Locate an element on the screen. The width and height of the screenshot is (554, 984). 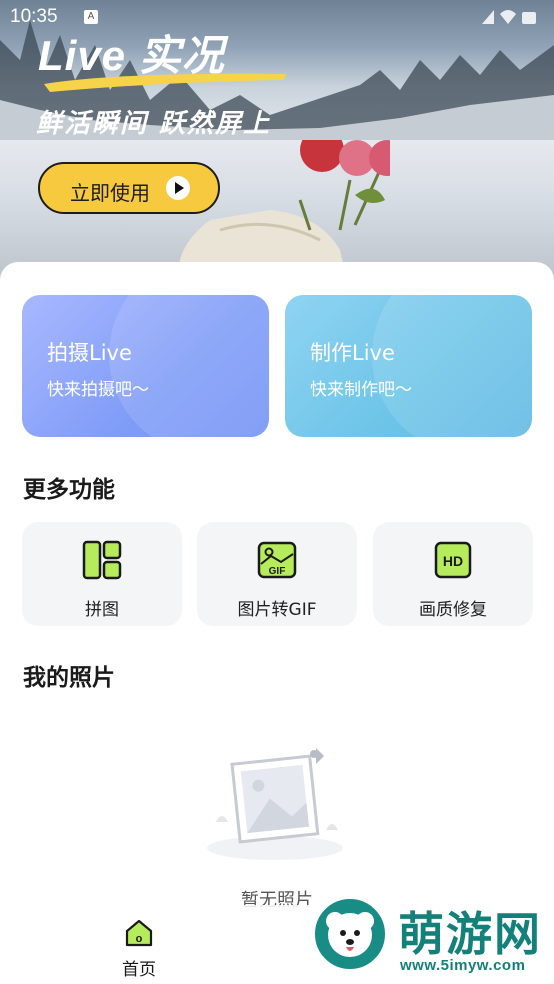
gif-icon-text: GIF is located at coordinates (277, 571).